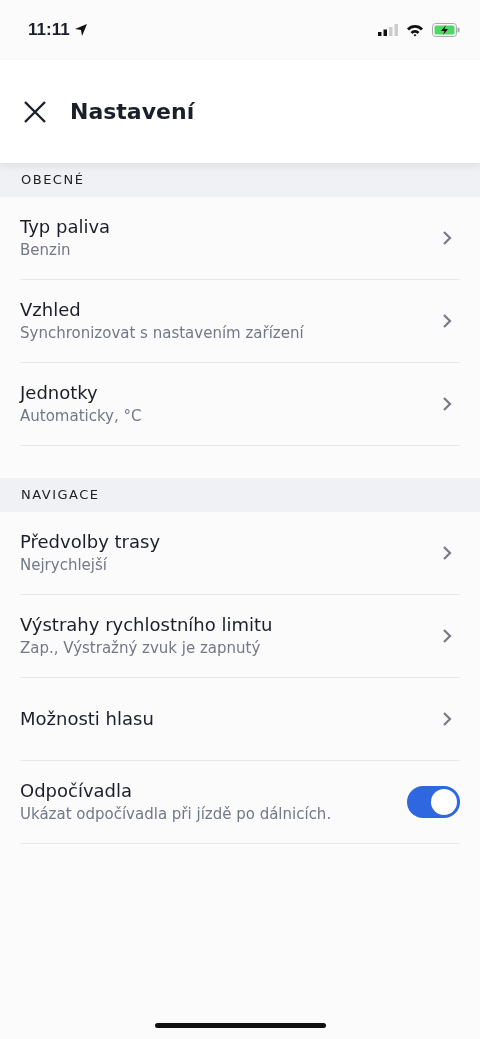 The image size is (480, 1039). I want to click on setting-value: Ukázat odpočívadla při jízdě po dálnicích., so click(176, 814).